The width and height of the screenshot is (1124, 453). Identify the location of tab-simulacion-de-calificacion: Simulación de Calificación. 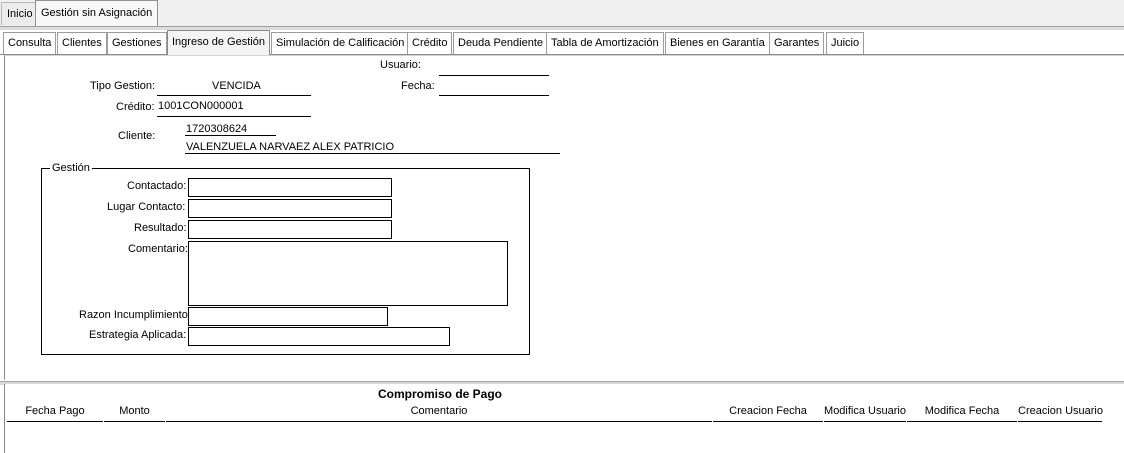
(340, 43).